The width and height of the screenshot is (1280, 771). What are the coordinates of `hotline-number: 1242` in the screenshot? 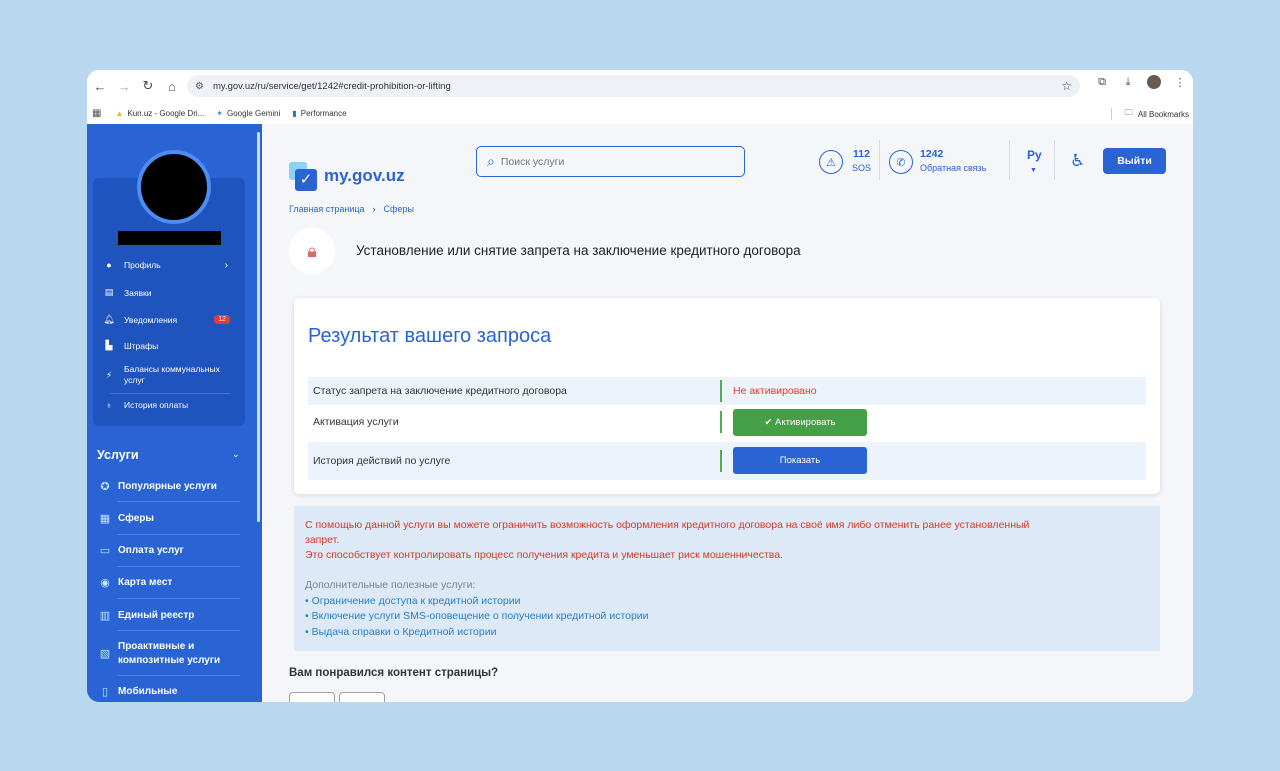 It's located at (931, 154).